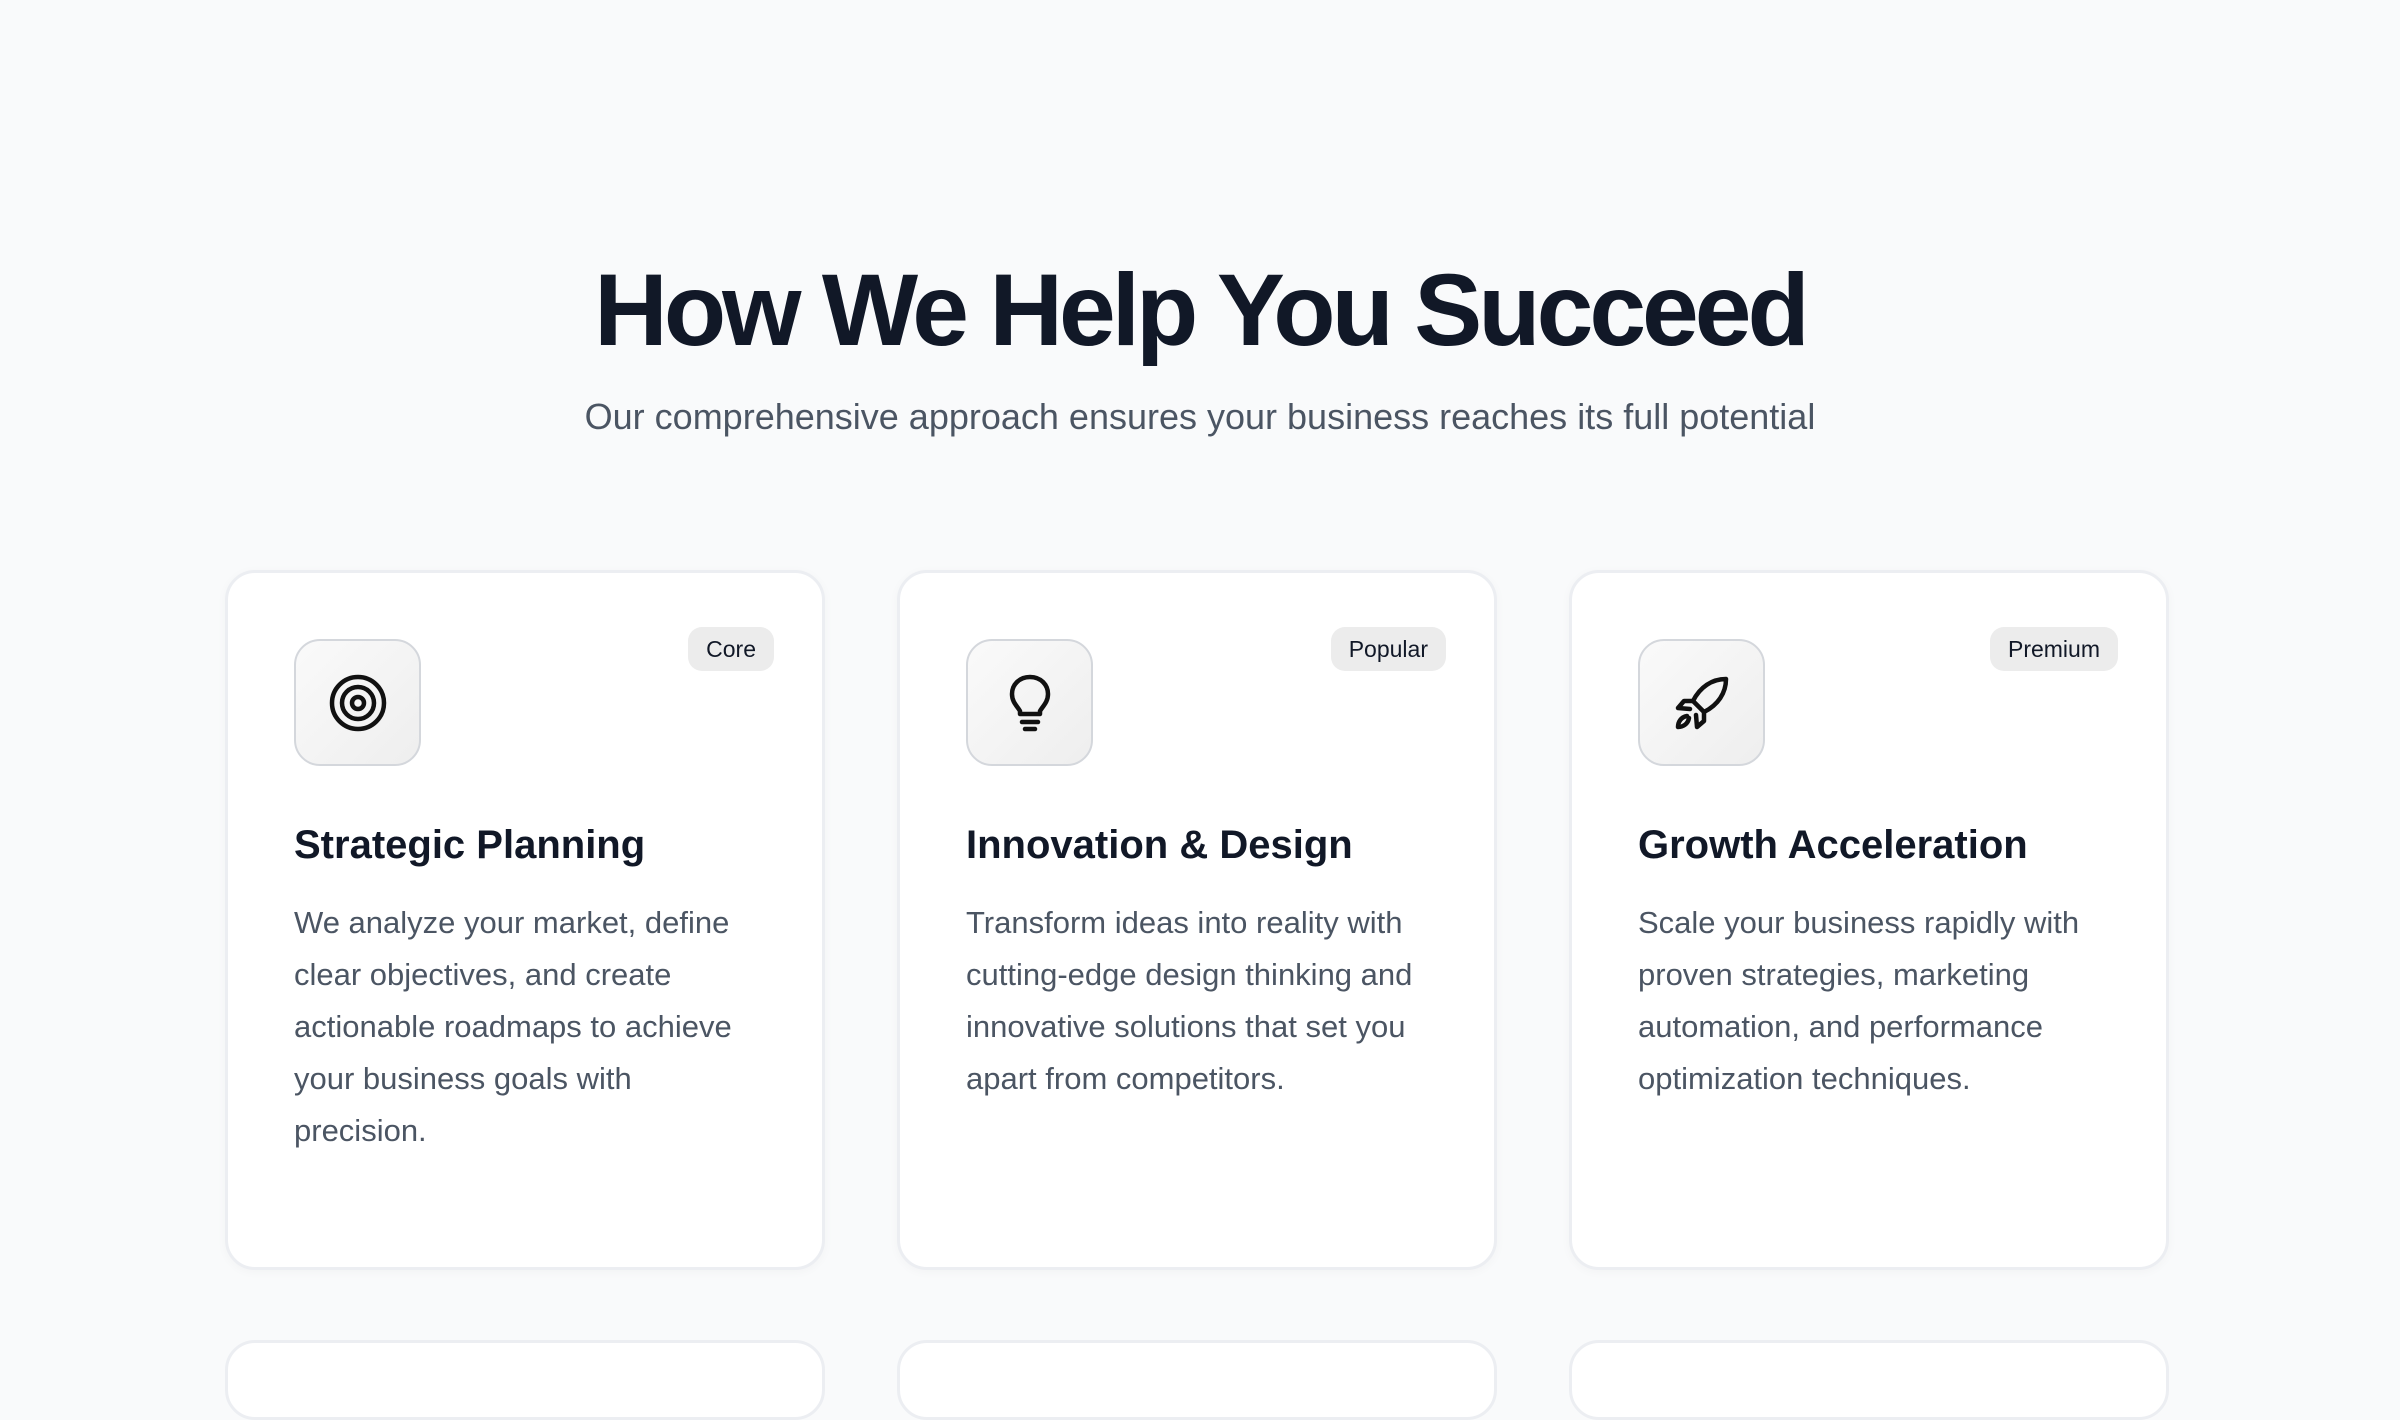 The image size is (2400, 1420). Describe the element at coordinates (470, 845) in the screenshot. I see `card-title: Strategic Planning` at that location.